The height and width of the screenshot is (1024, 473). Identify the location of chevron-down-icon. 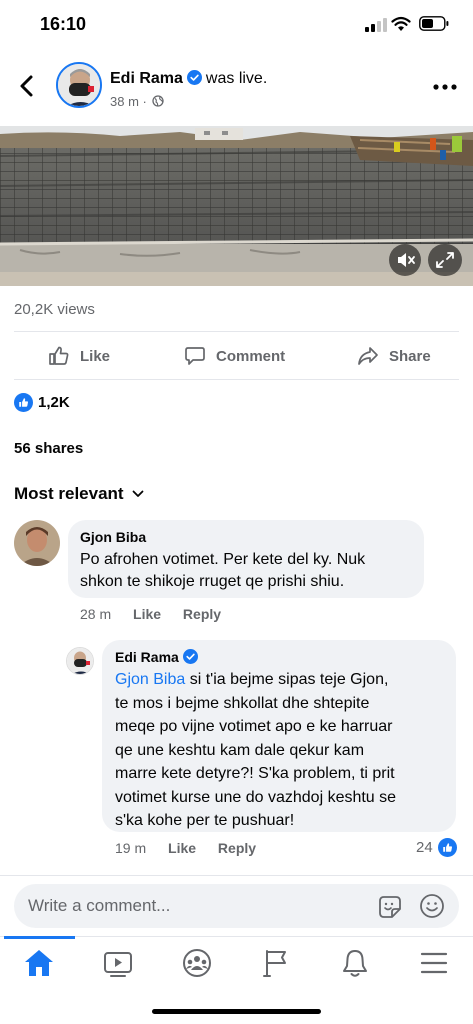
(137, 493).